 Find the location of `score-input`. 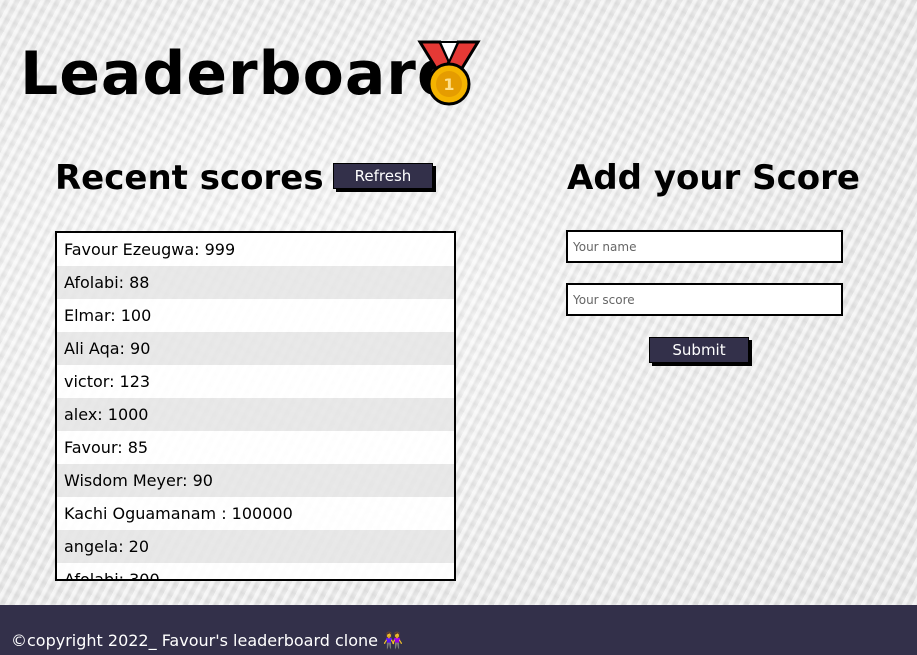

score-input is located at coordinates (704, 299).